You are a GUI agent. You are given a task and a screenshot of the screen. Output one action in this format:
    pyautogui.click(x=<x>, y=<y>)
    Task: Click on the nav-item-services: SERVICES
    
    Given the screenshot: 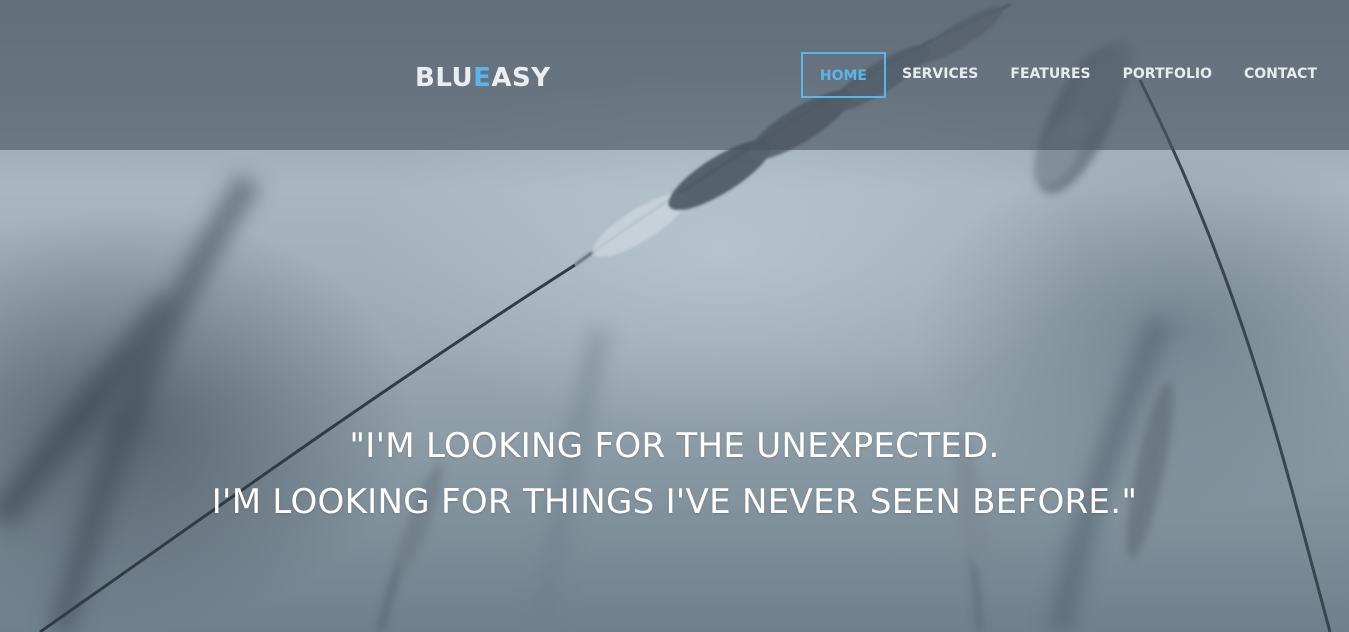 What is the action you would take?
    pyautogui.click(x=940, y=75)
    